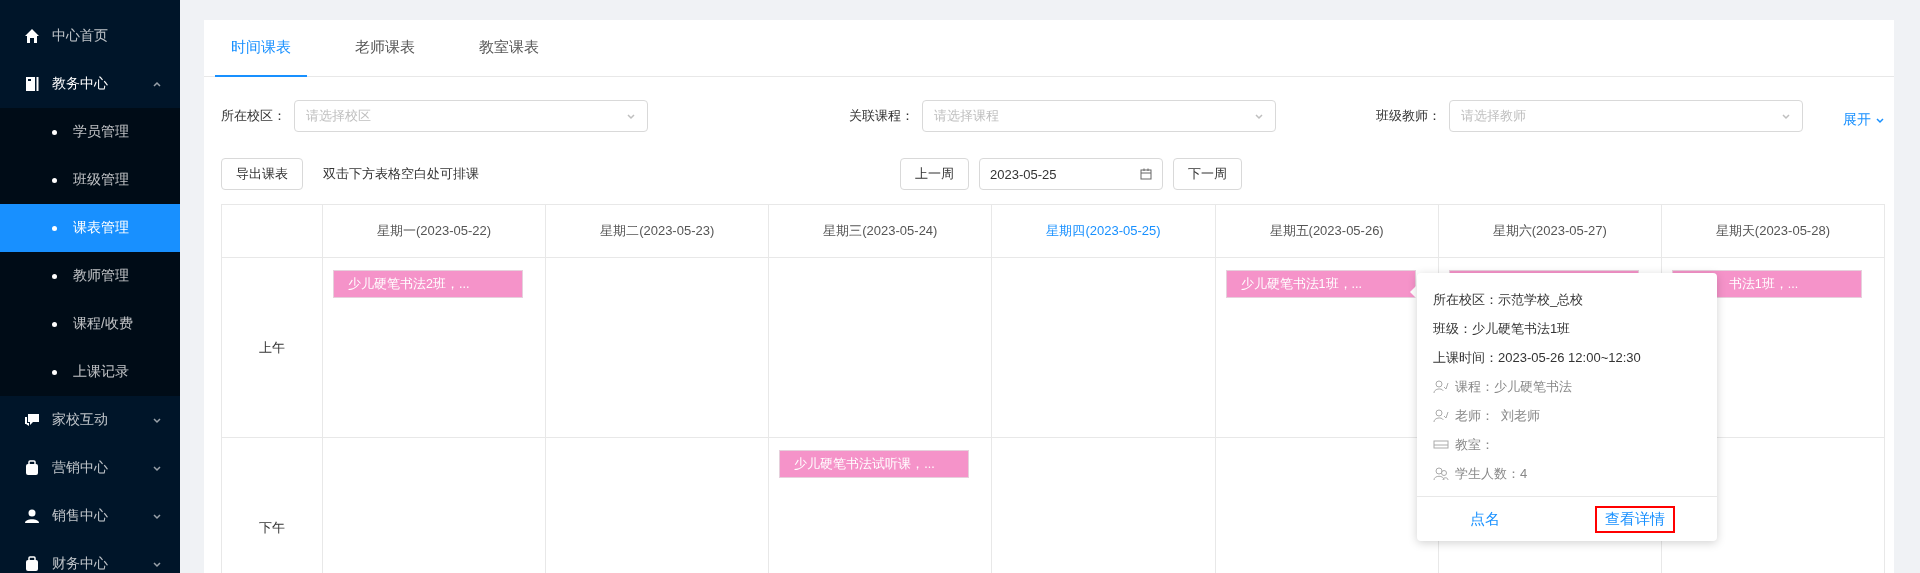 The width and height of the screenshot is (1920, 573). What do you see at coordinates (1513, 386) in the screenshot?
I see `detail-text: 课程：少儿硬笔书法` at bounding box center [1513, 386].